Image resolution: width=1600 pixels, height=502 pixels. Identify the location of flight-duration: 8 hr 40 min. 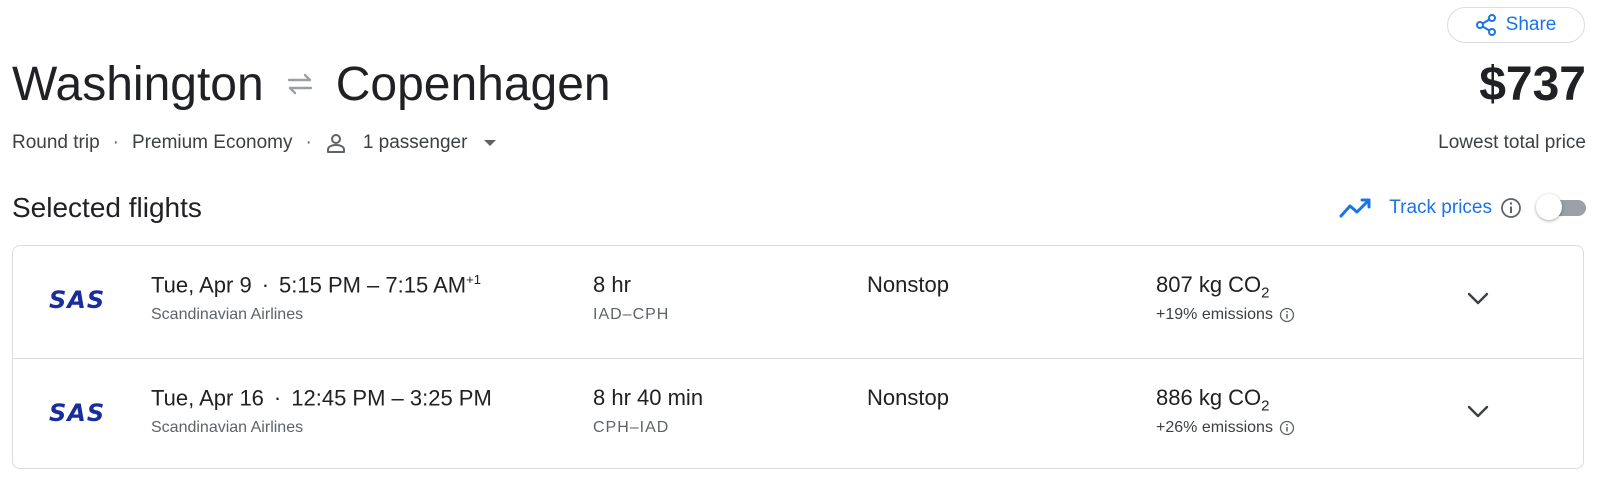
(648, 397).